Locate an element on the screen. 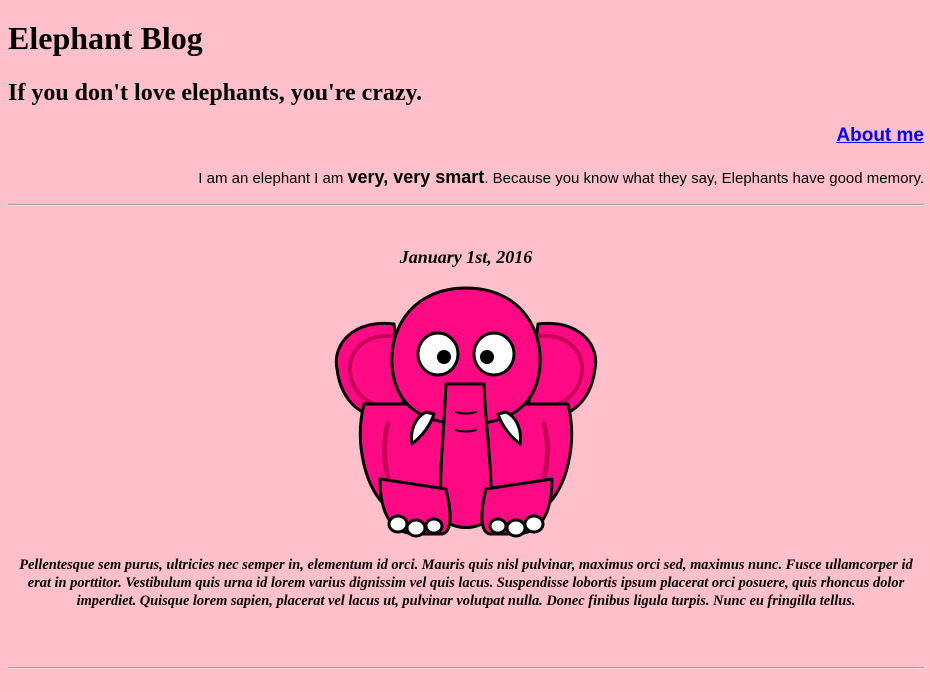 The height and width of the screenshot is (692, 930). about-text-emphasis: very, very smart is located at coordinates (416, 177).